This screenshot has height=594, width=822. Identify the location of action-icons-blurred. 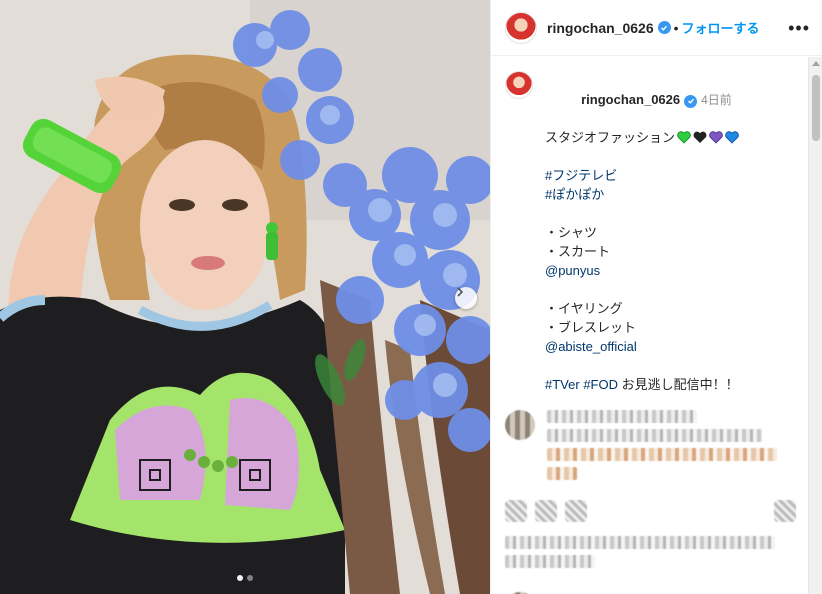
(649, 504).